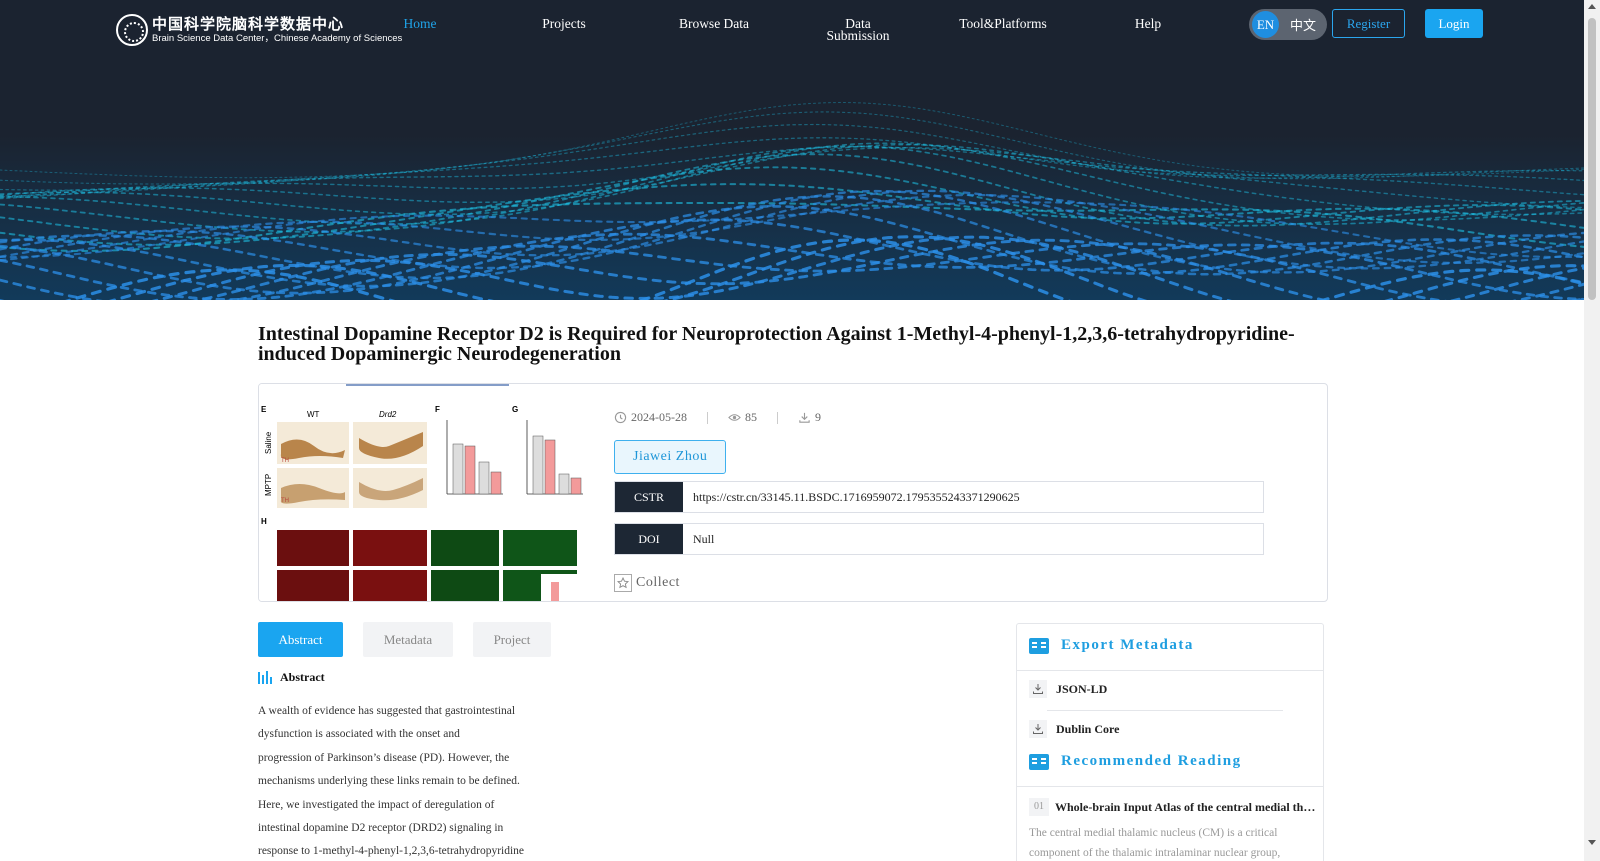  Describe the element at coordinates (620, 417) in the screenshot. I see `clock-icon` at that location.